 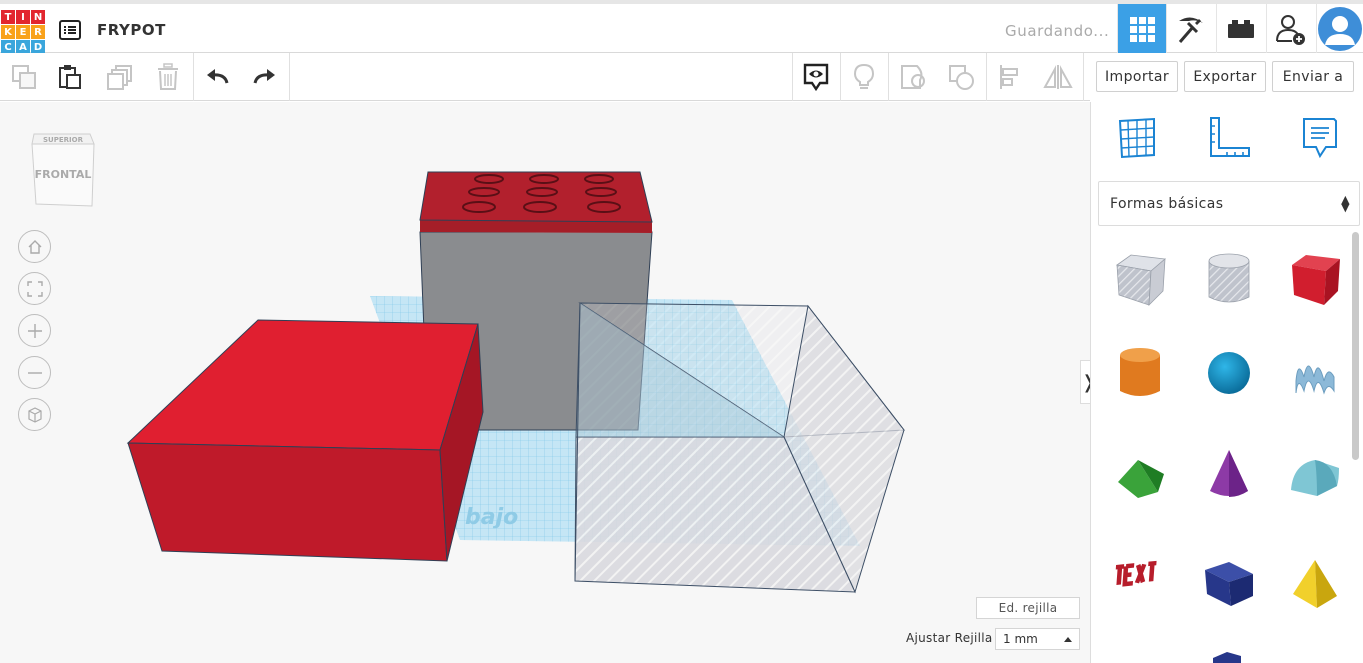 What do you see at coordinates (34, 330) in the screenshot?
I see `zoom-in-button` at bounding box center [34, 330].